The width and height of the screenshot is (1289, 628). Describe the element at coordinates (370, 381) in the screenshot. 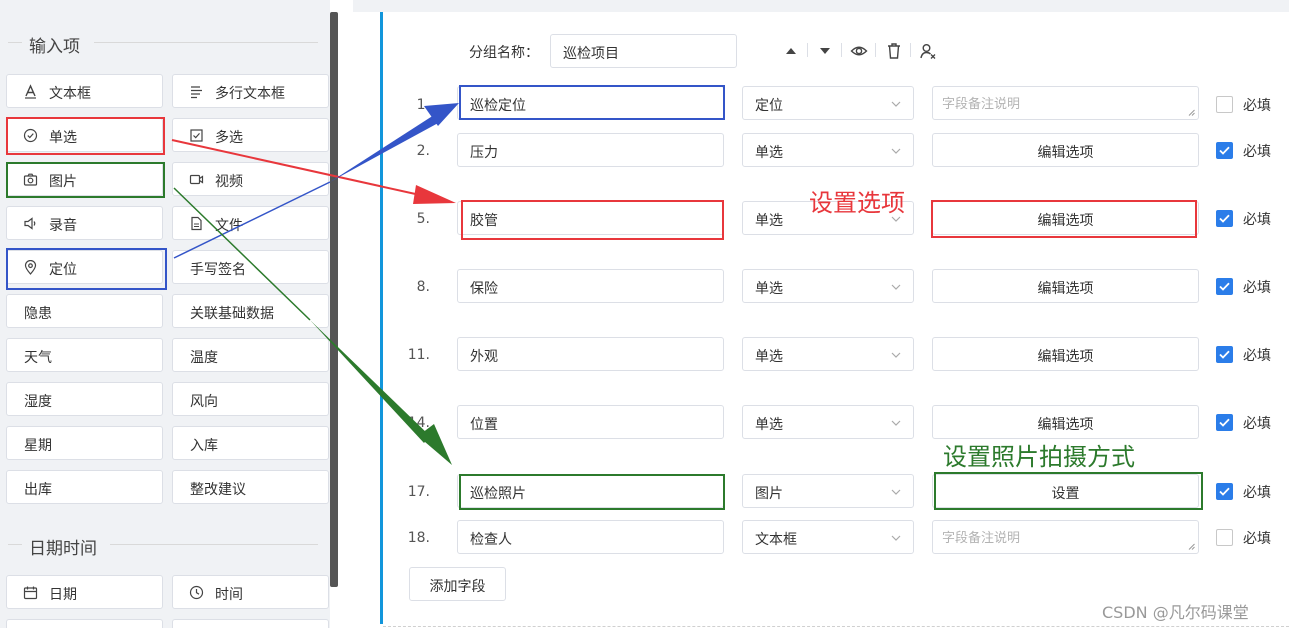

I see `green-arrow-line-thick` at that location.